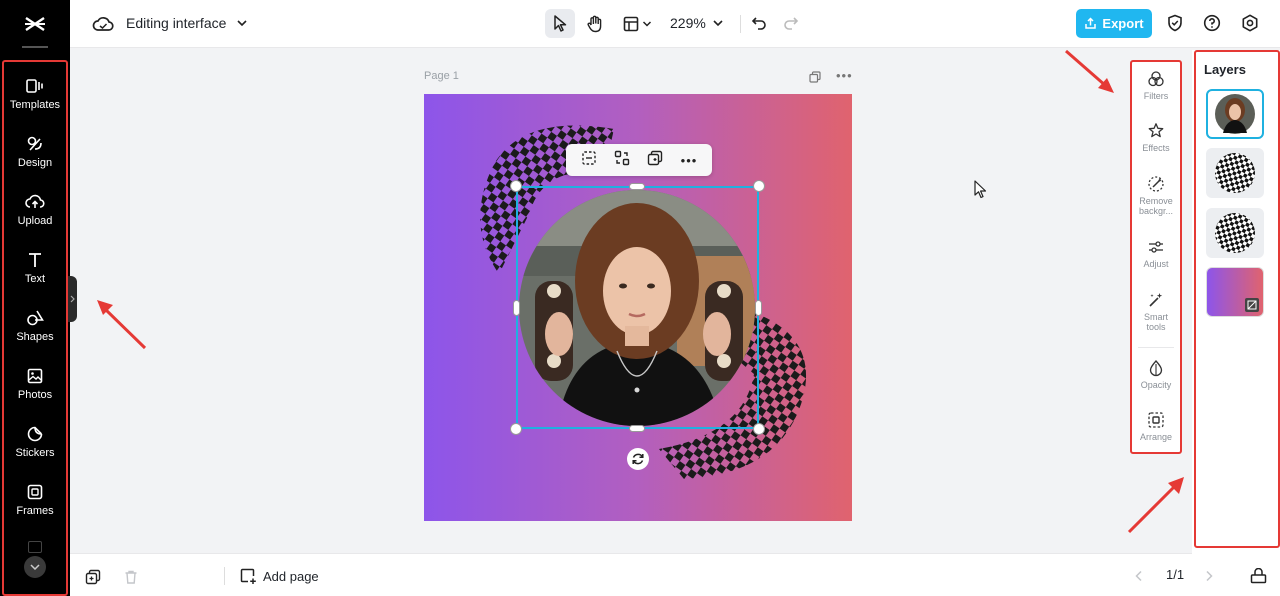  Describe the element at coordinates (1156, 420) in the screenshot. I see `arrange-icon` at that location.